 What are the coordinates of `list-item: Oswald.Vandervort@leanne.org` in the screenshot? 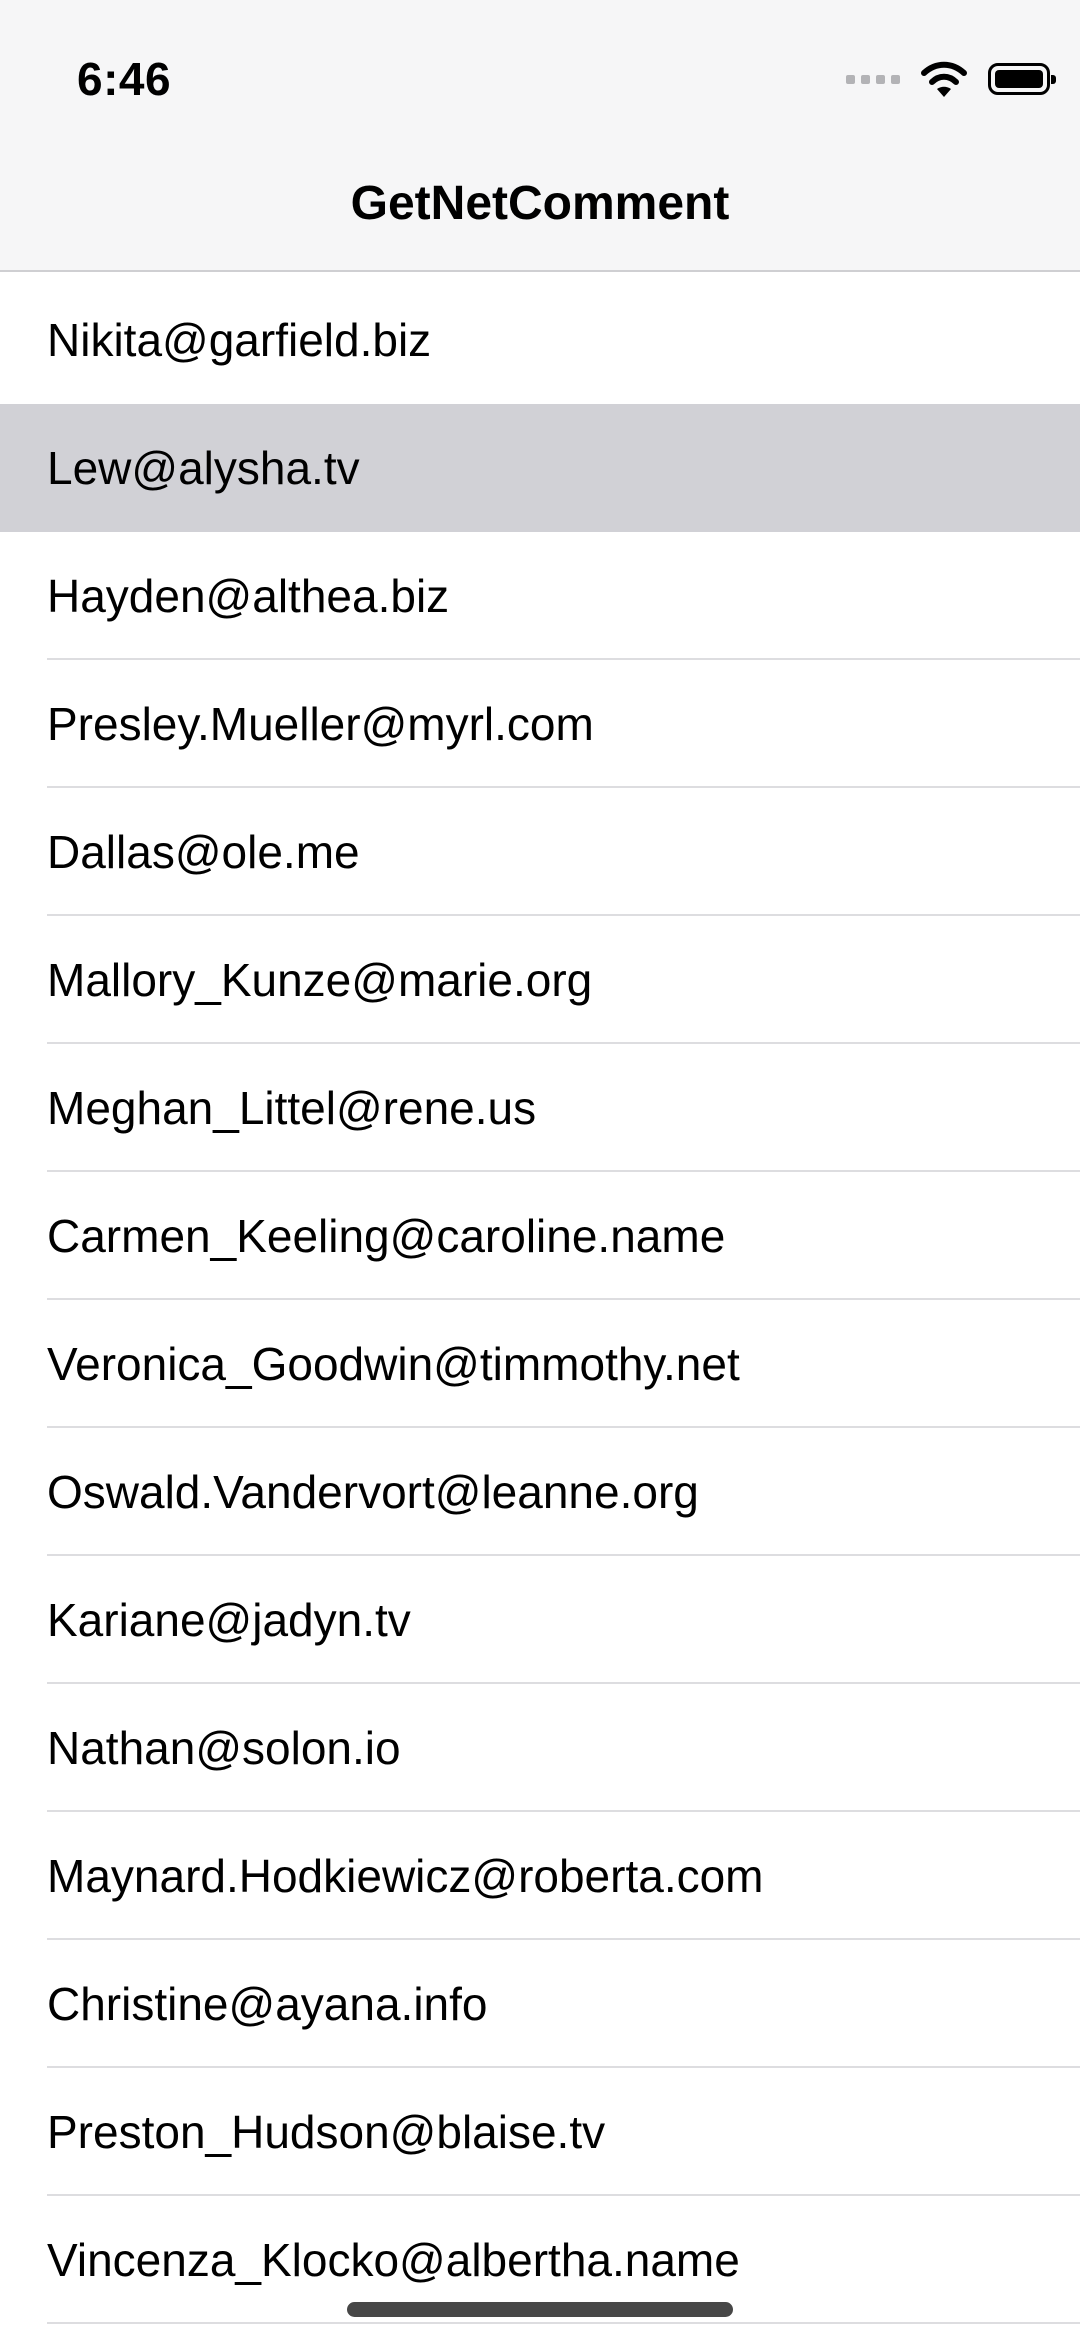 It's located at (540, 1492).